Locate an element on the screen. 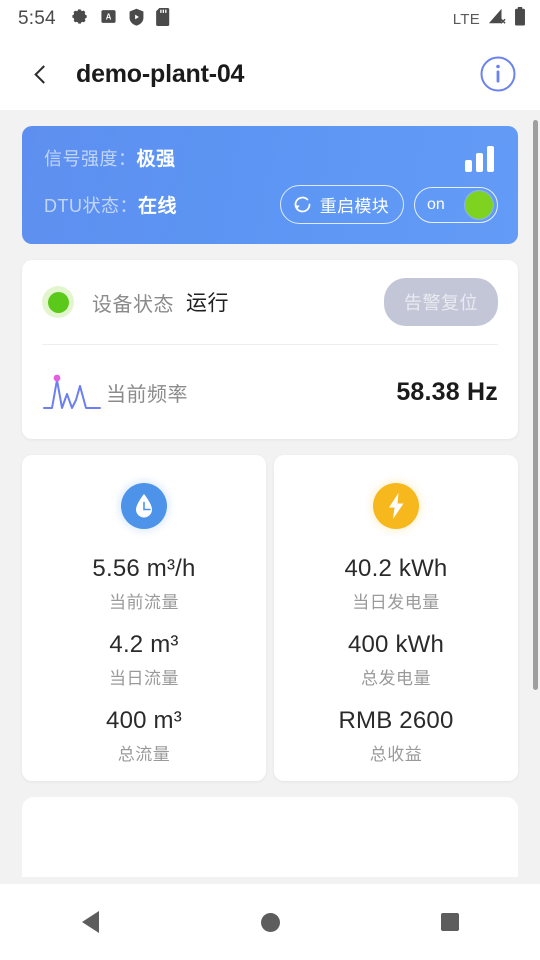 The height and width of the screenshot is (960, 540). battery-full-icon is located at coordinates (520, 19).